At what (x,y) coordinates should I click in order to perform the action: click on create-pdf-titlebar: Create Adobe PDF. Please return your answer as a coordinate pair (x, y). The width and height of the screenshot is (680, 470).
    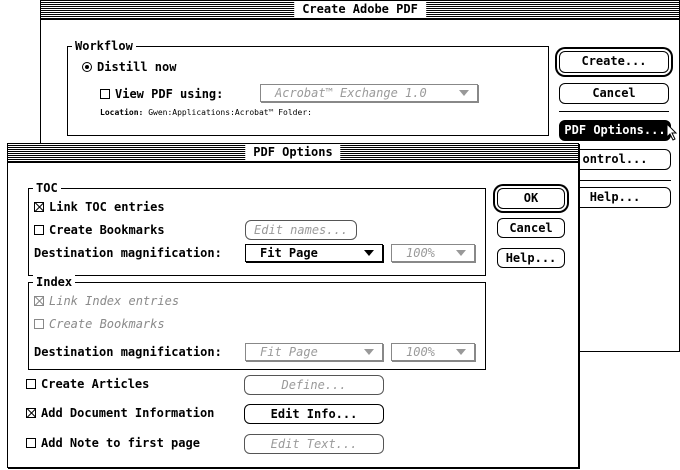
    Looking at the image, I should click on (360, 10).